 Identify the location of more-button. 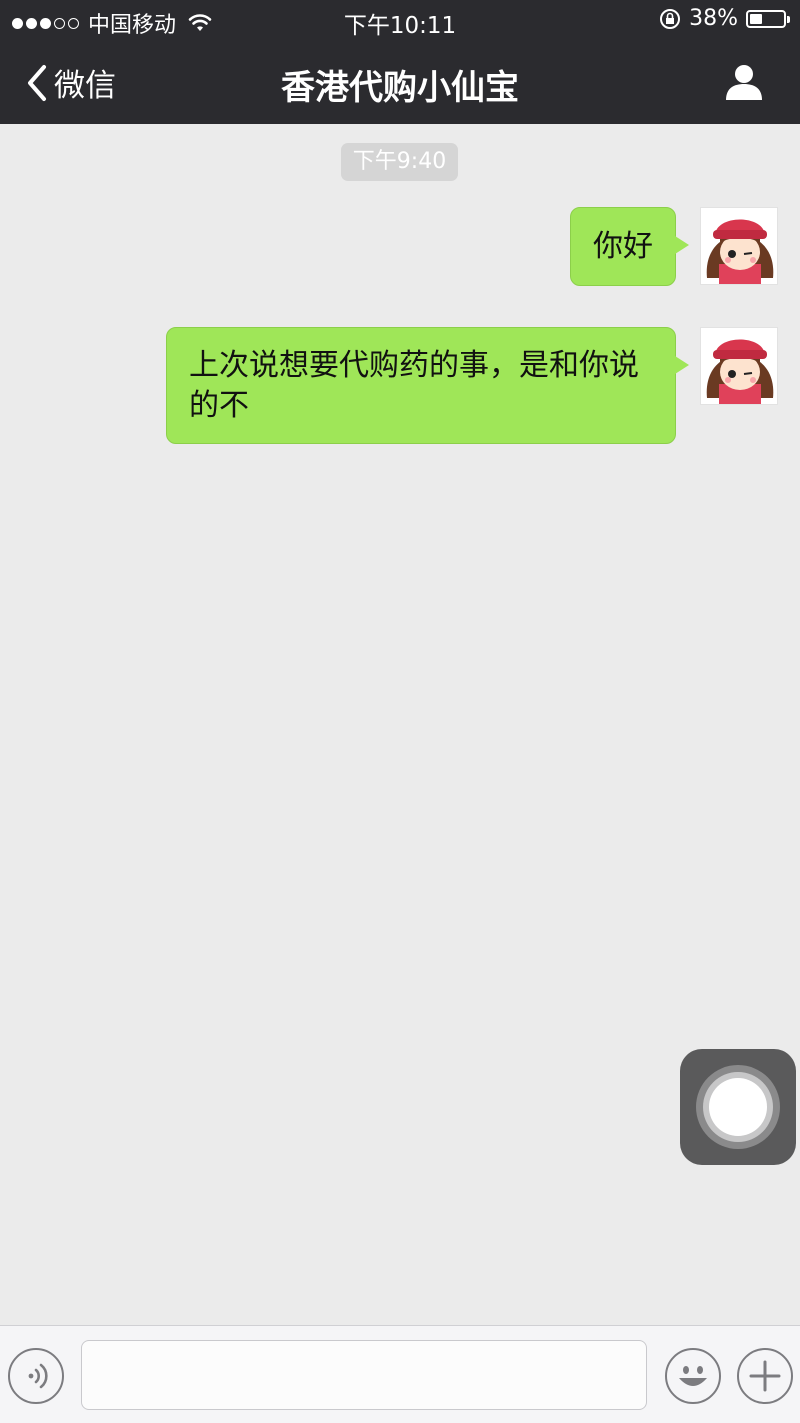
(765, 1376).